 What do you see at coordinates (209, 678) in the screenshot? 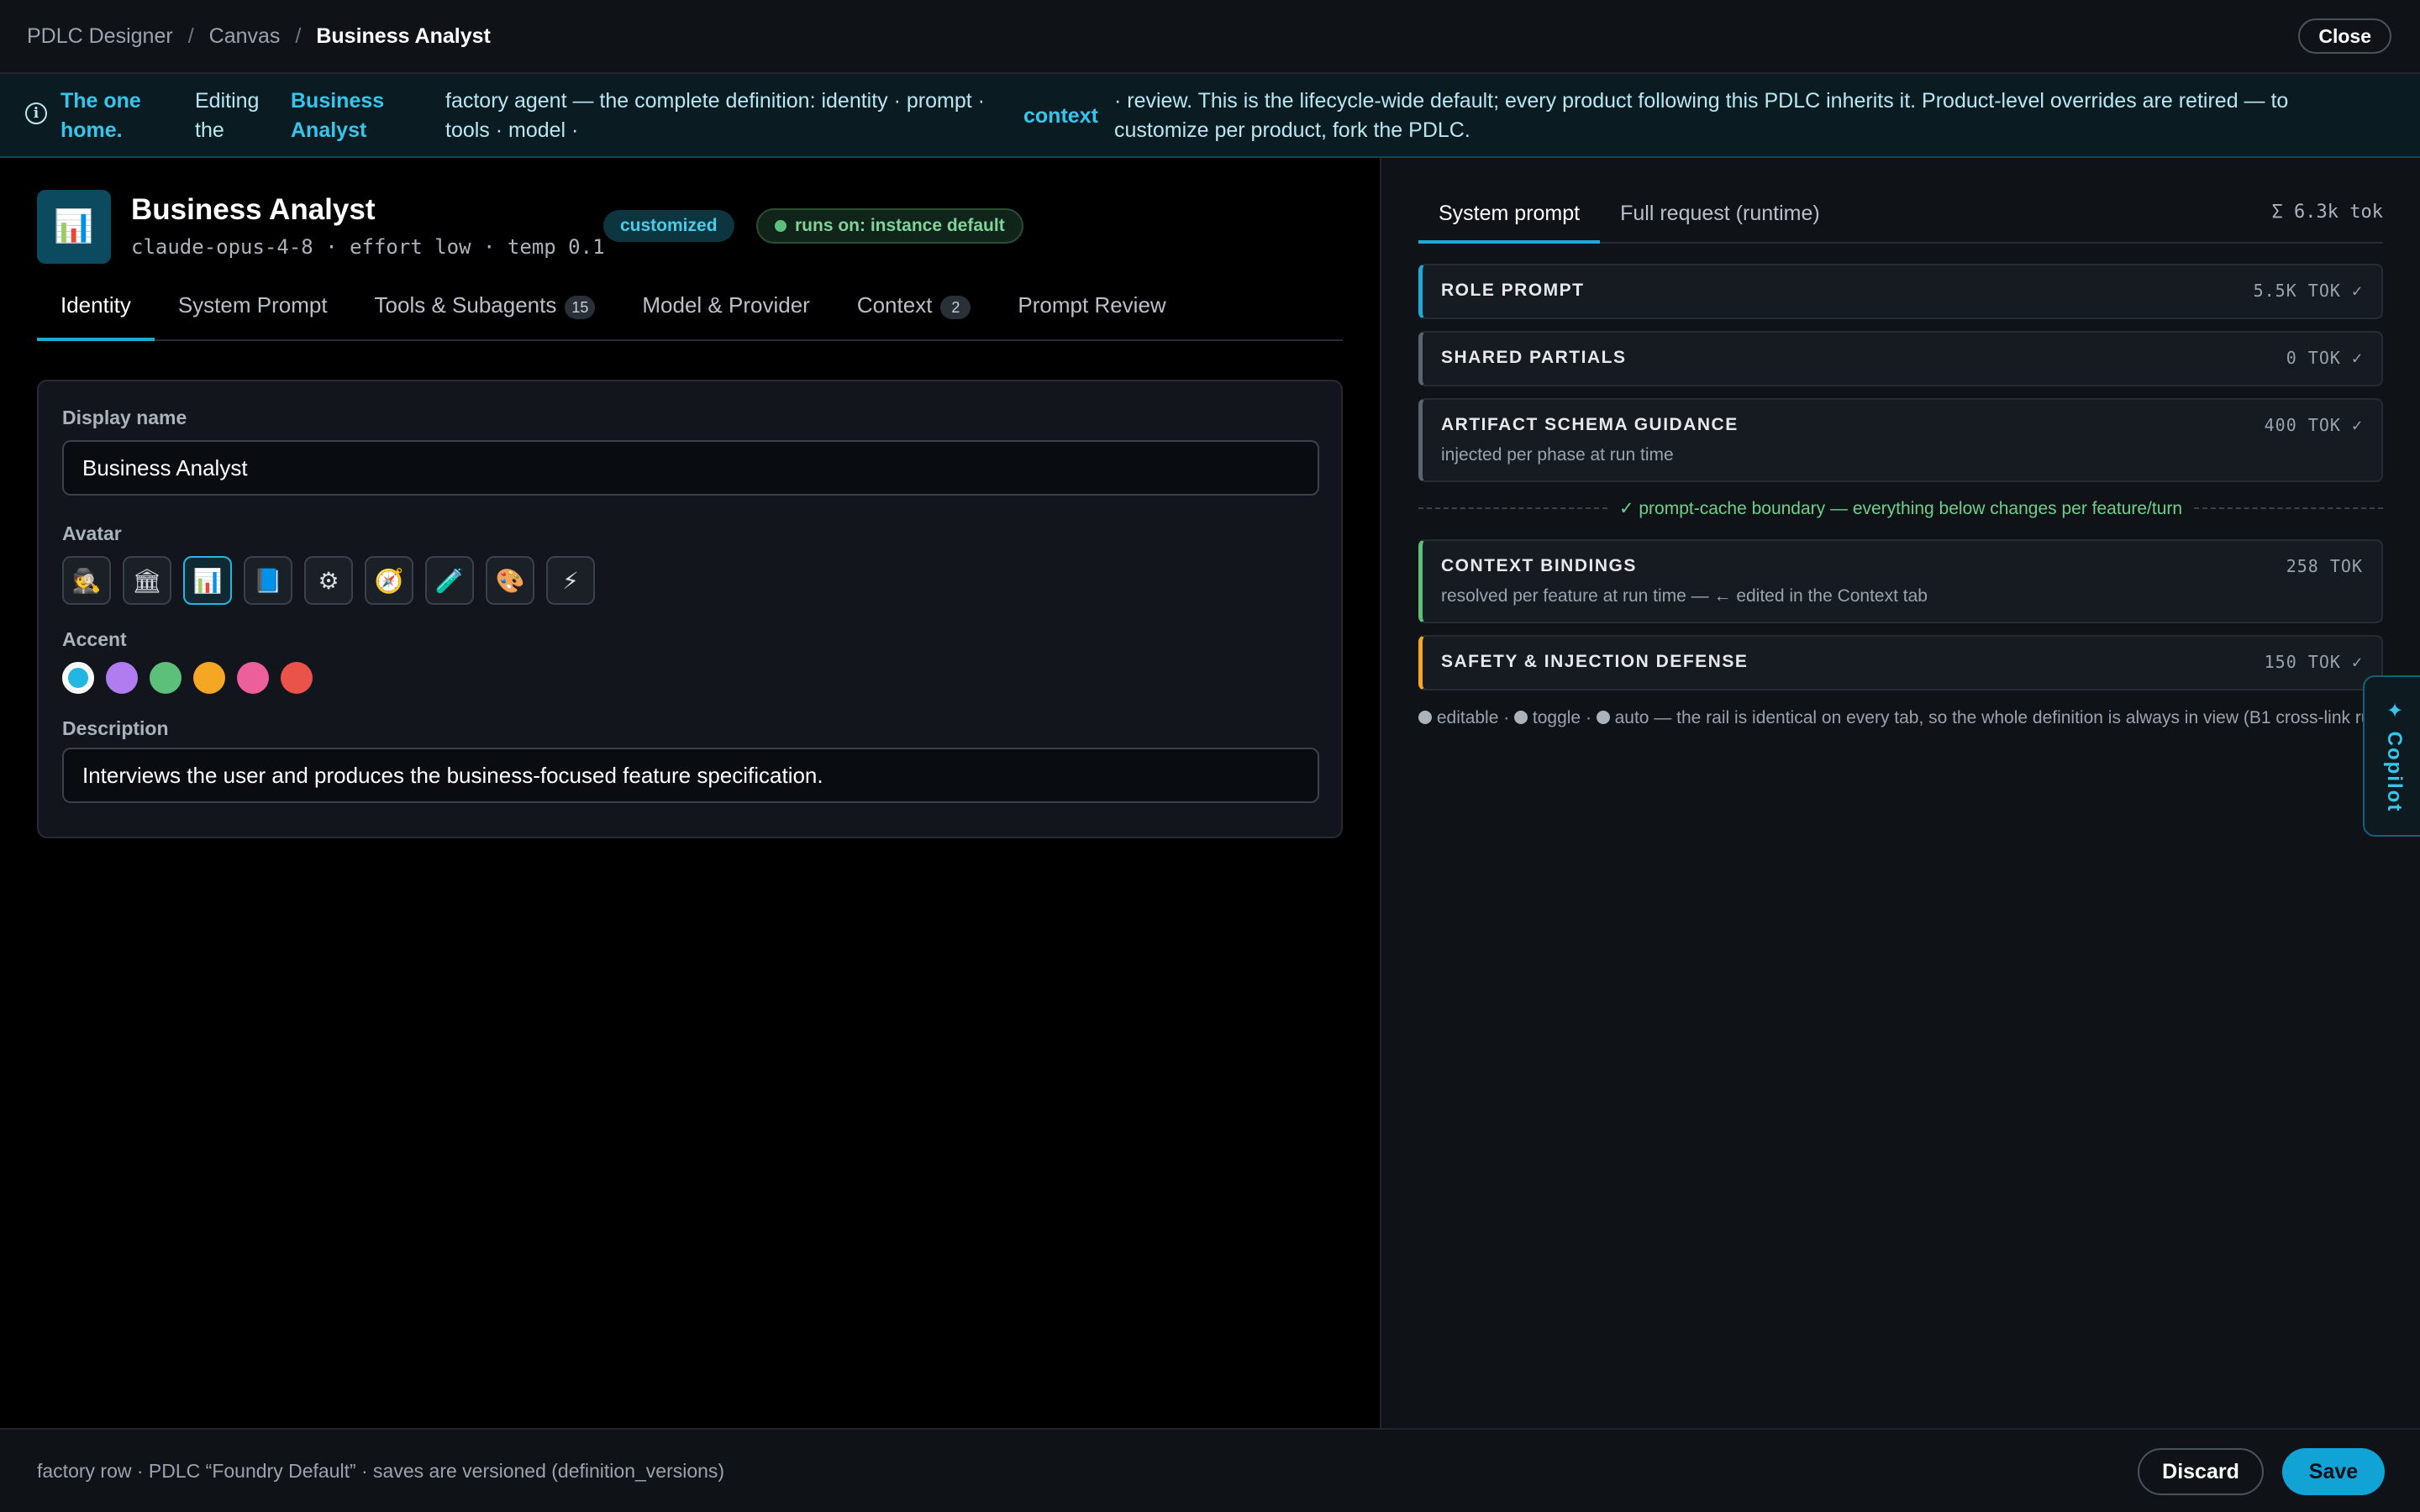
I see `accent-swatch-orange` at bounding box center [209, 678].